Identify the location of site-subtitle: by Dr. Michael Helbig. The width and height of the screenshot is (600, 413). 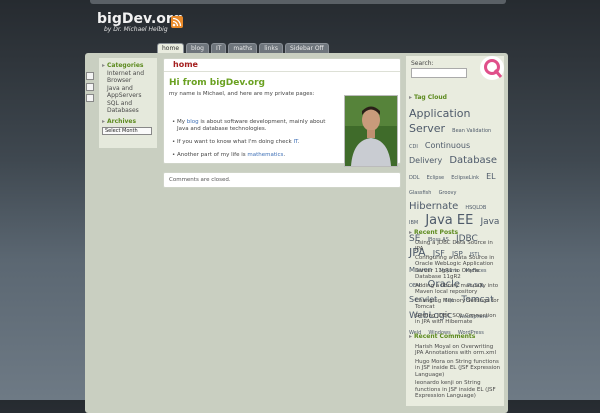
(136, 29).